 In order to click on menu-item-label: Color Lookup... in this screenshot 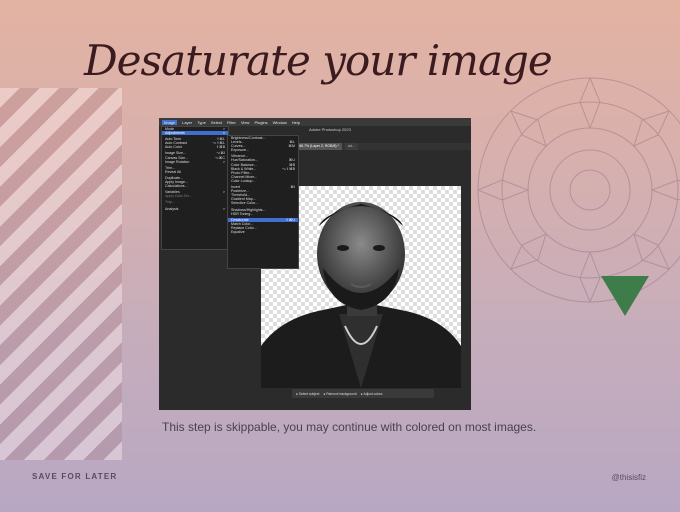, I will do `click(243, 180)`.